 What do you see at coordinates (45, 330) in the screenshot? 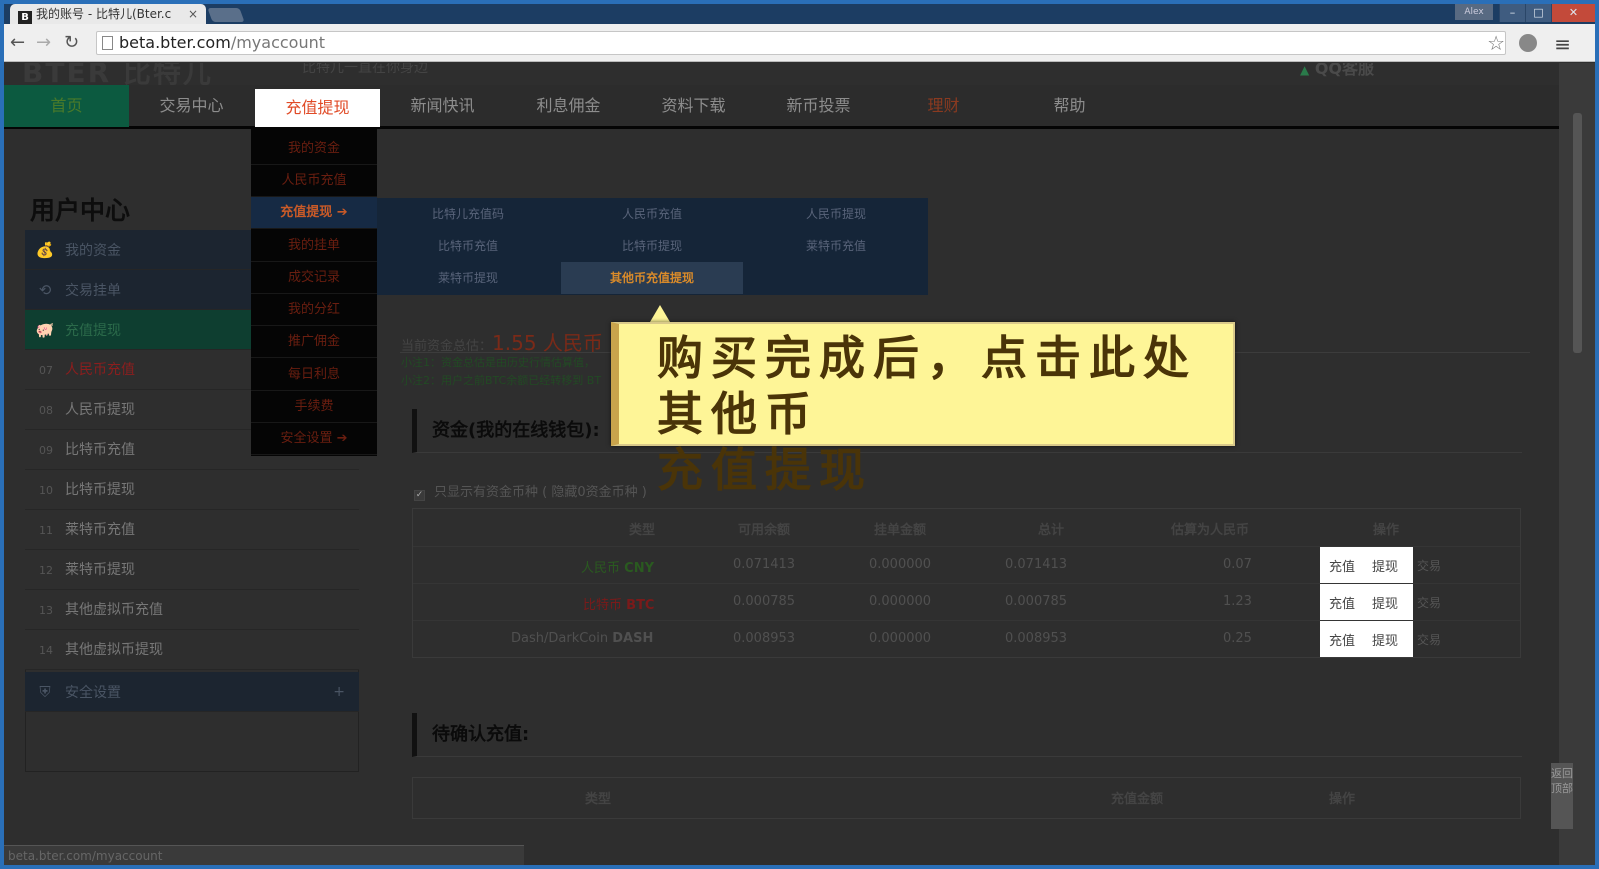
I see `piggy-bank-icon: 🐖` at bounding box center [45, 330].